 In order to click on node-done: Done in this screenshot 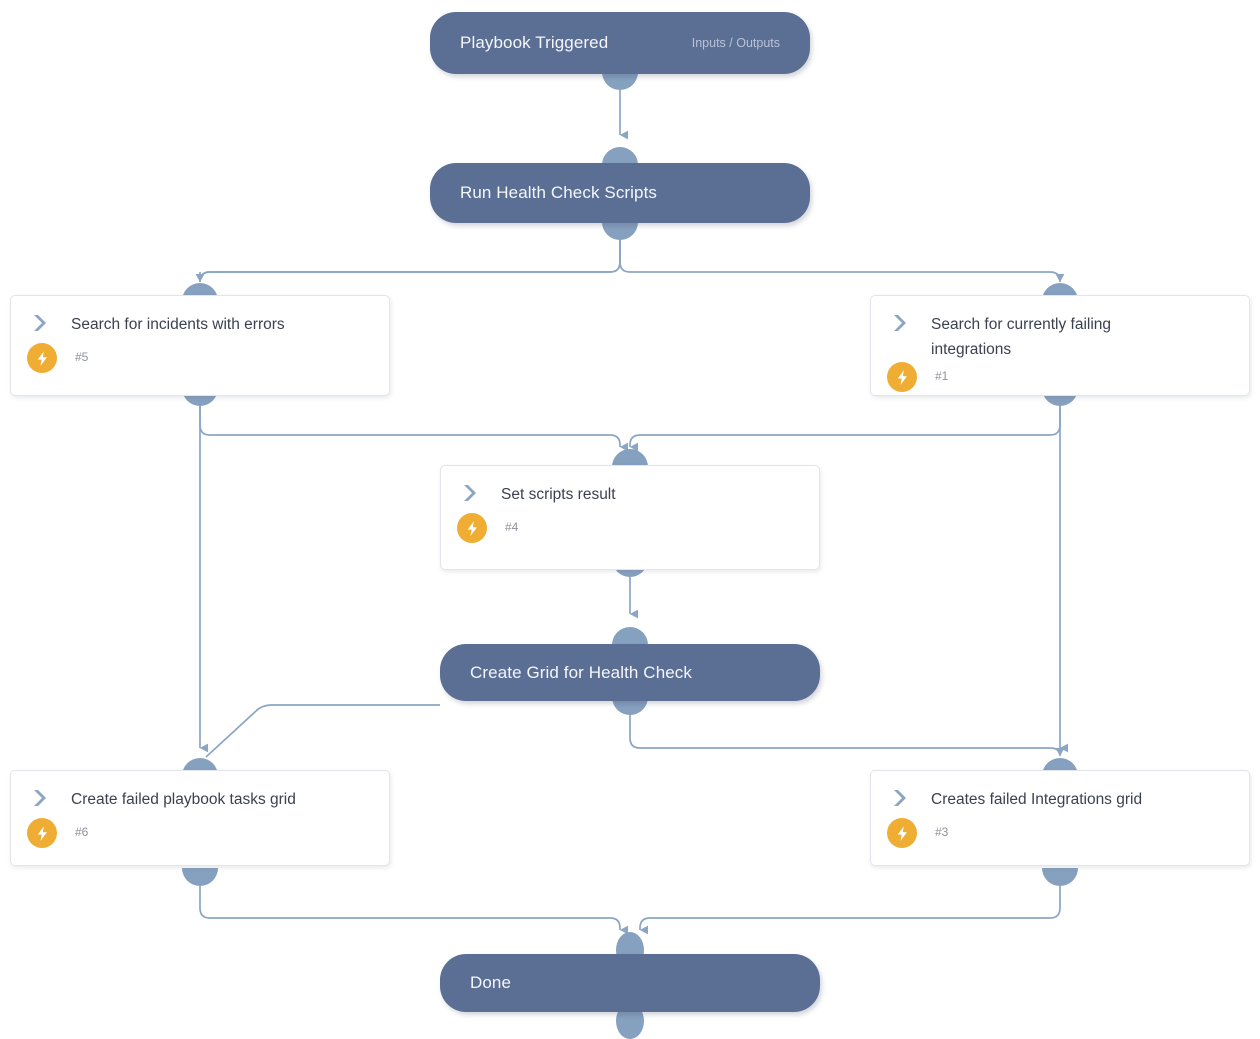, I will do `click(630, 983)`.